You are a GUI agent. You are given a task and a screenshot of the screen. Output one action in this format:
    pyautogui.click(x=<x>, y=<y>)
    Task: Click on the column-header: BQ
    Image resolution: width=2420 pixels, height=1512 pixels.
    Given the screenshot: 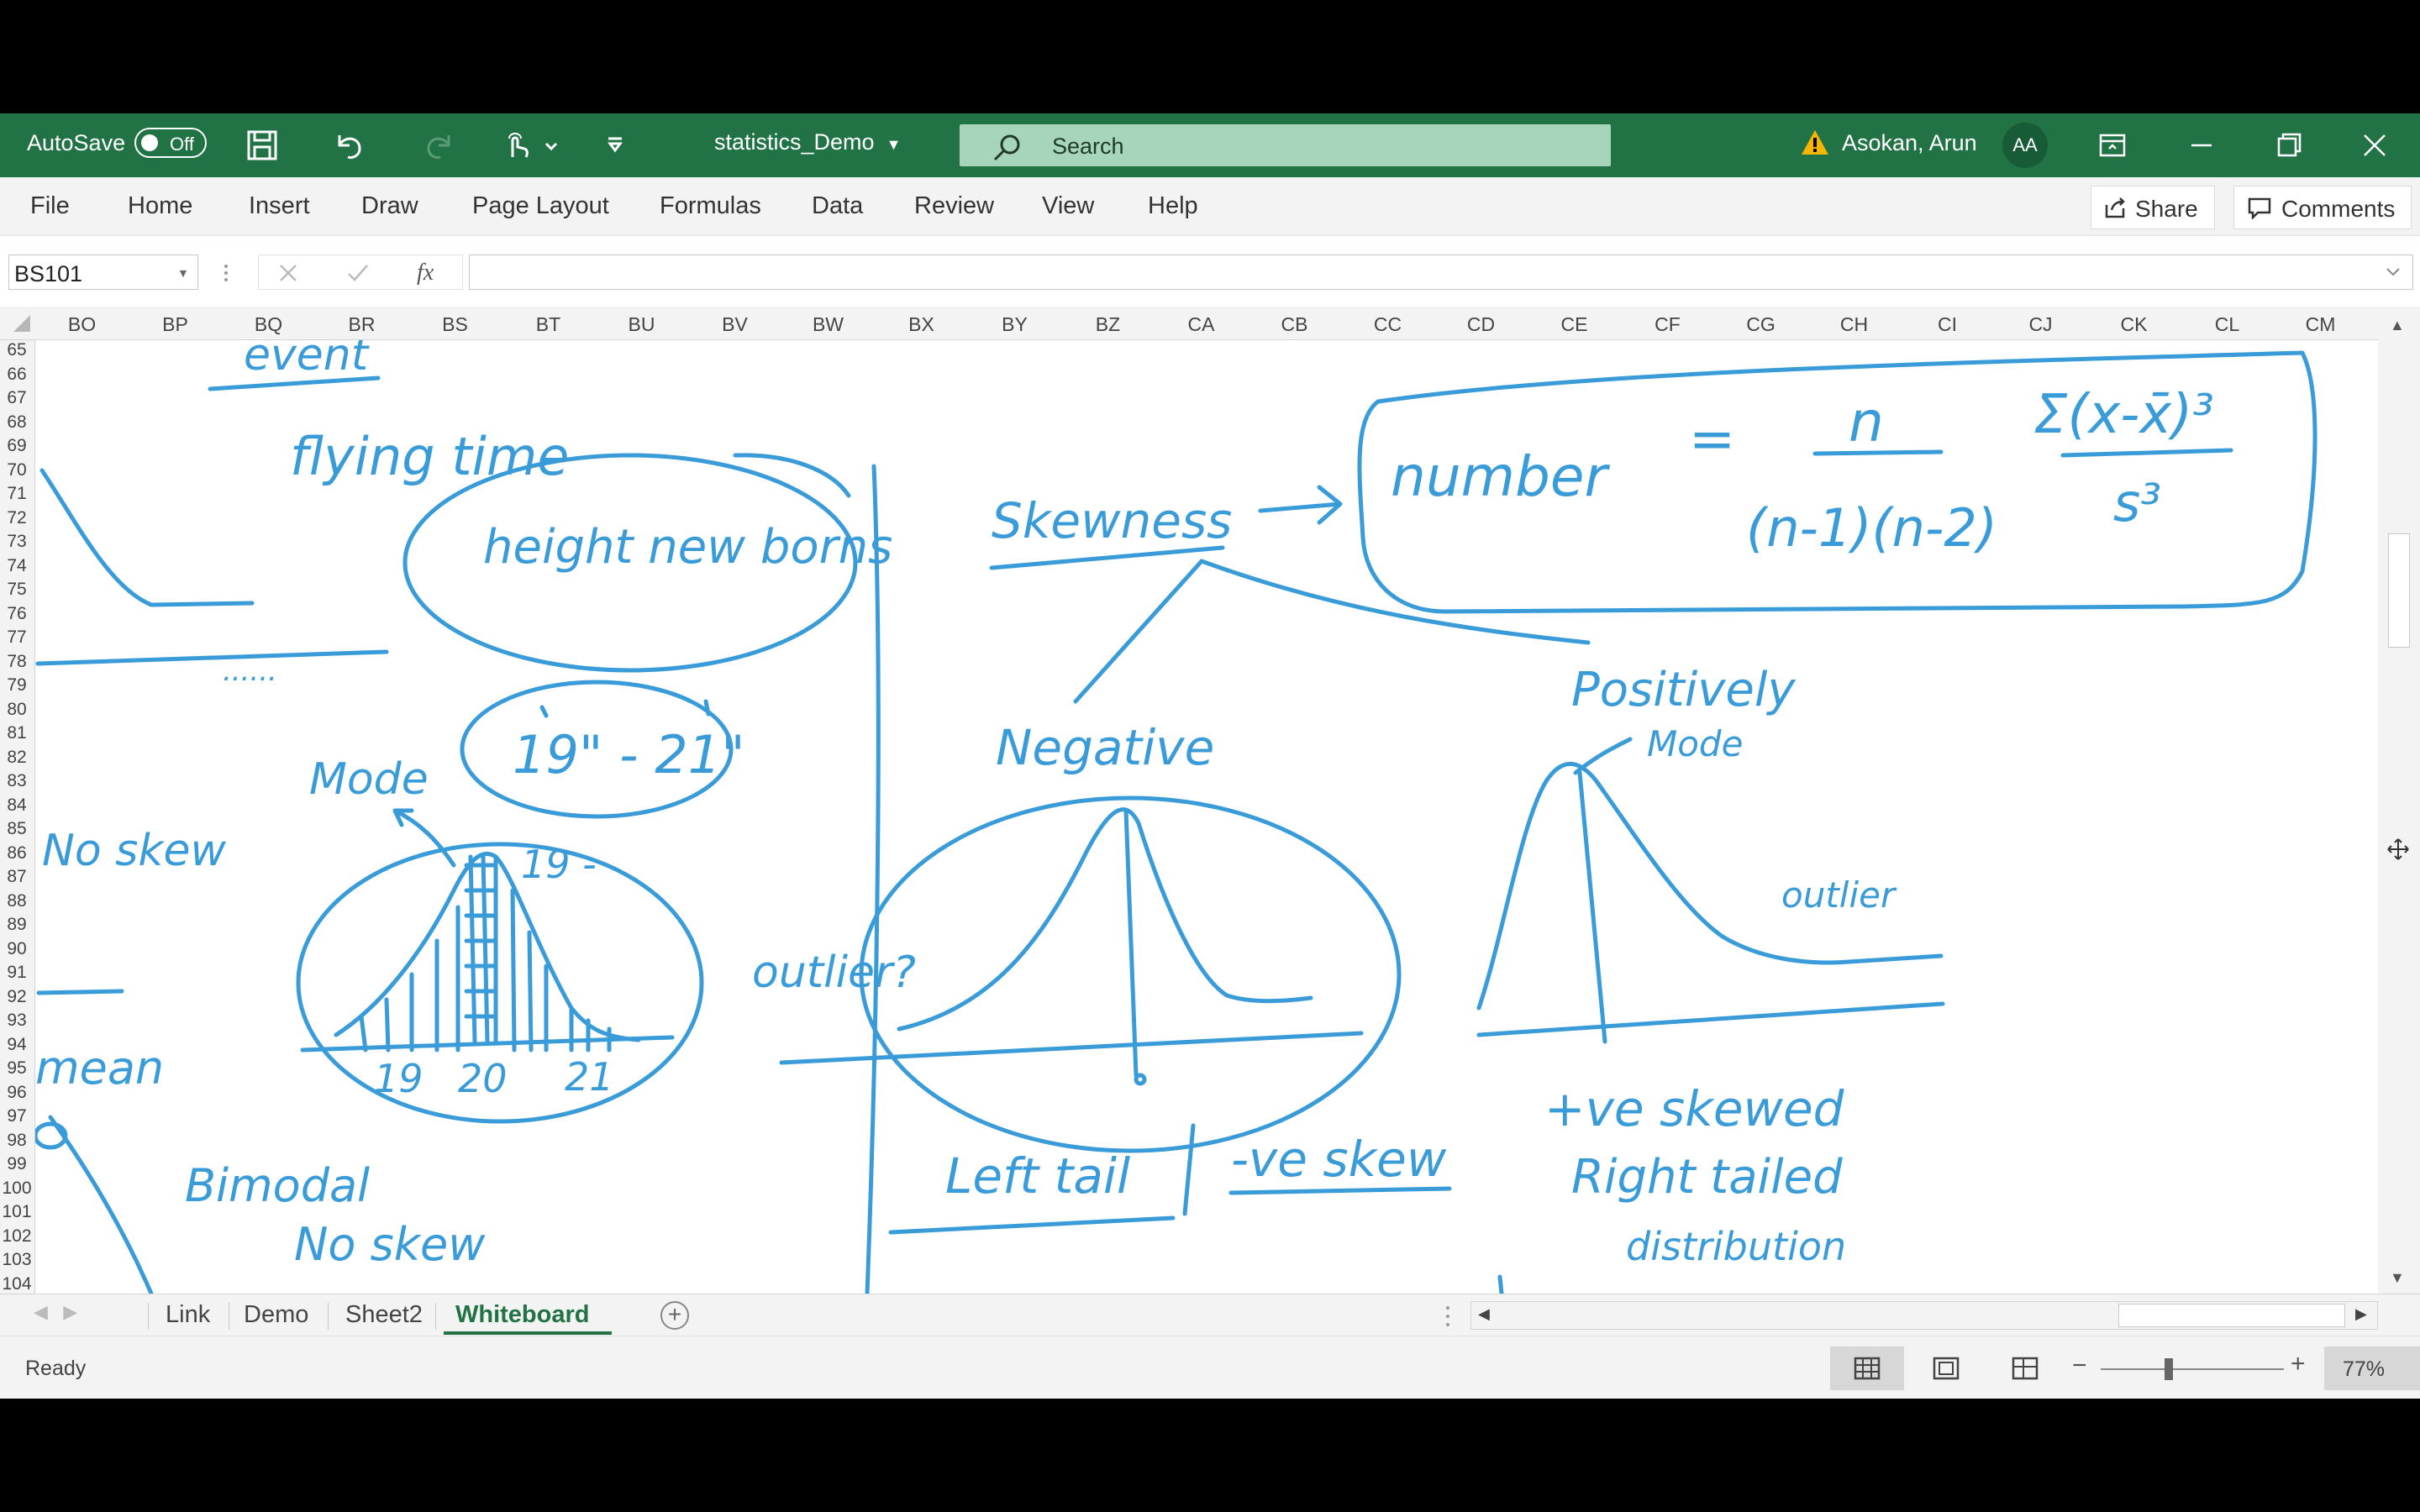 What is the action you would take?
    pyautogui.click(x=268, y=324)
    